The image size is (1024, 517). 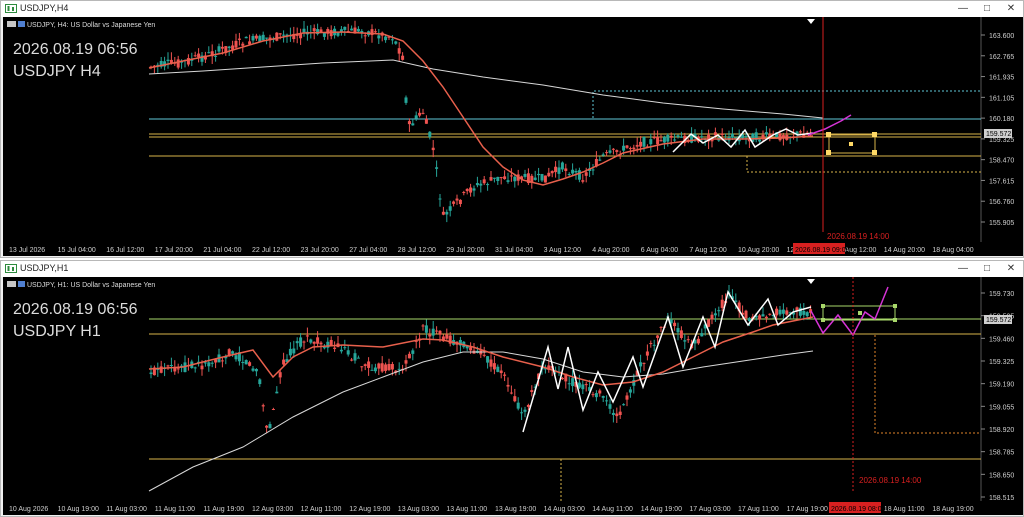 What do you see at coordinates (77, 250) in the screenshot?
I see `time-axis-label: 15 Jul 04:00` at bounding box center [77, 250].